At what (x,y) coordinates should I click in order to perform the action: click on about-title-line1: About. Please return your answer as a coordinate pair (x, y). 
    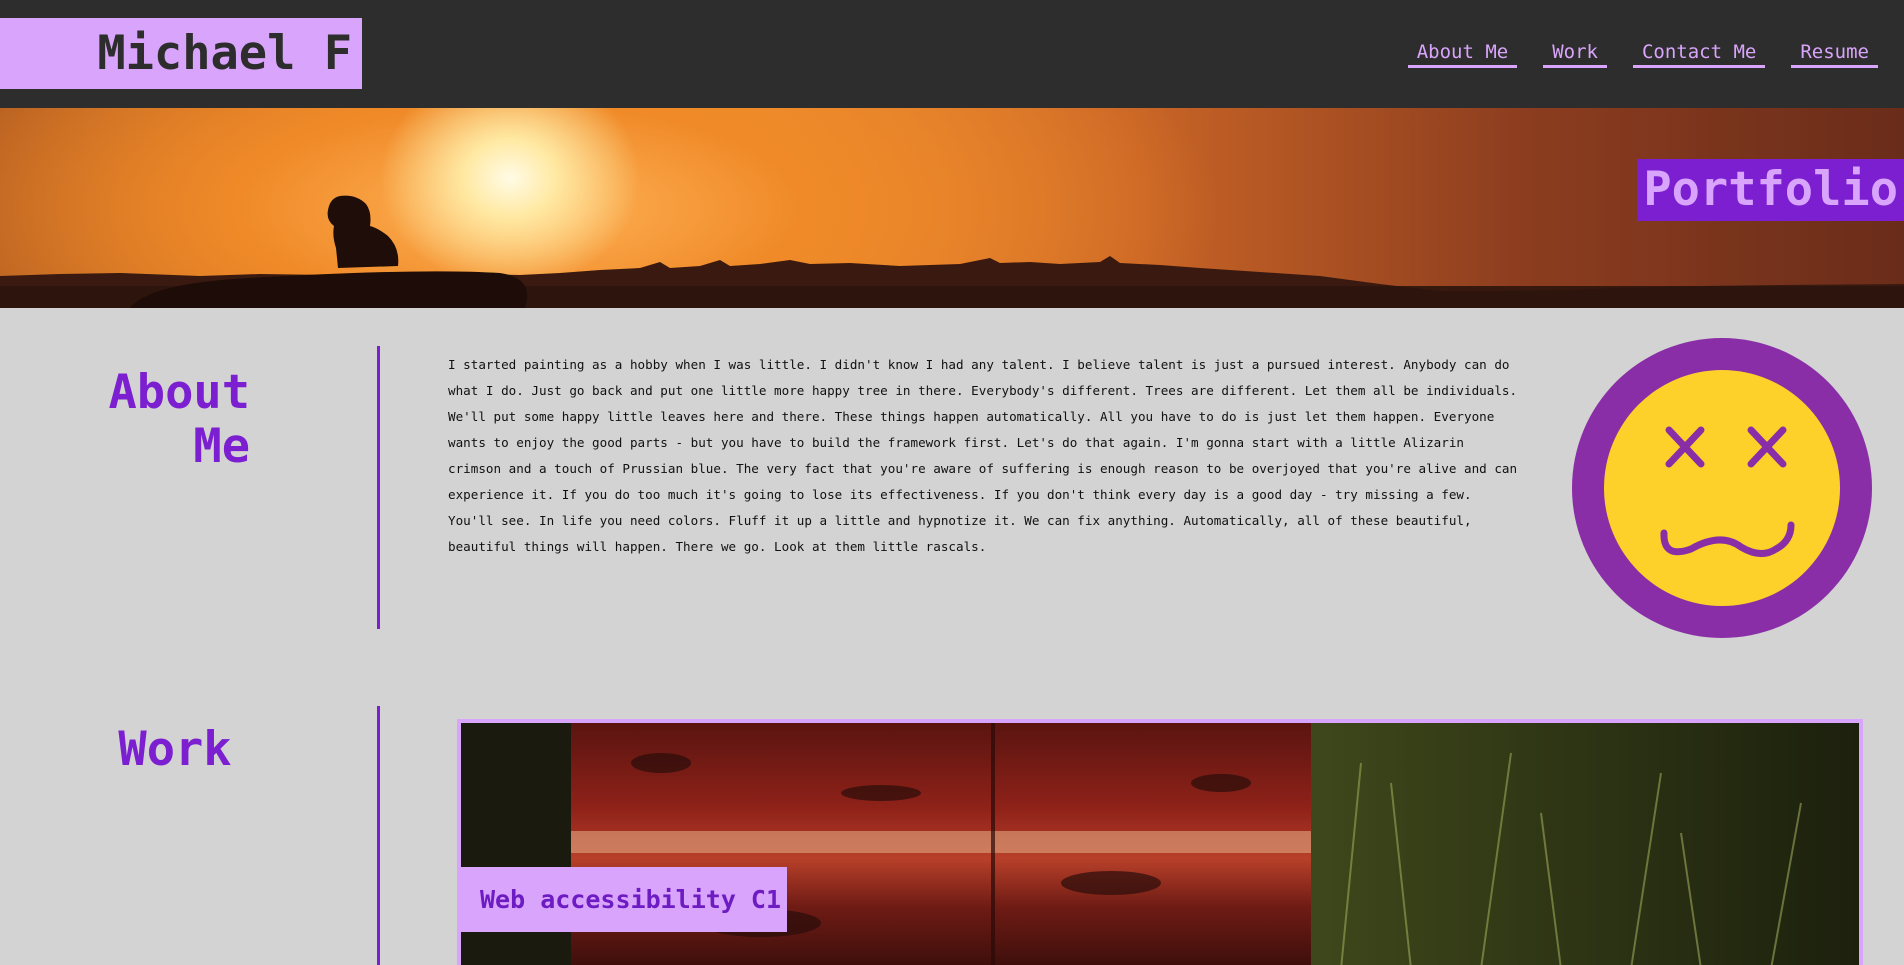
    Looking at the image, I should click on (179, 392).